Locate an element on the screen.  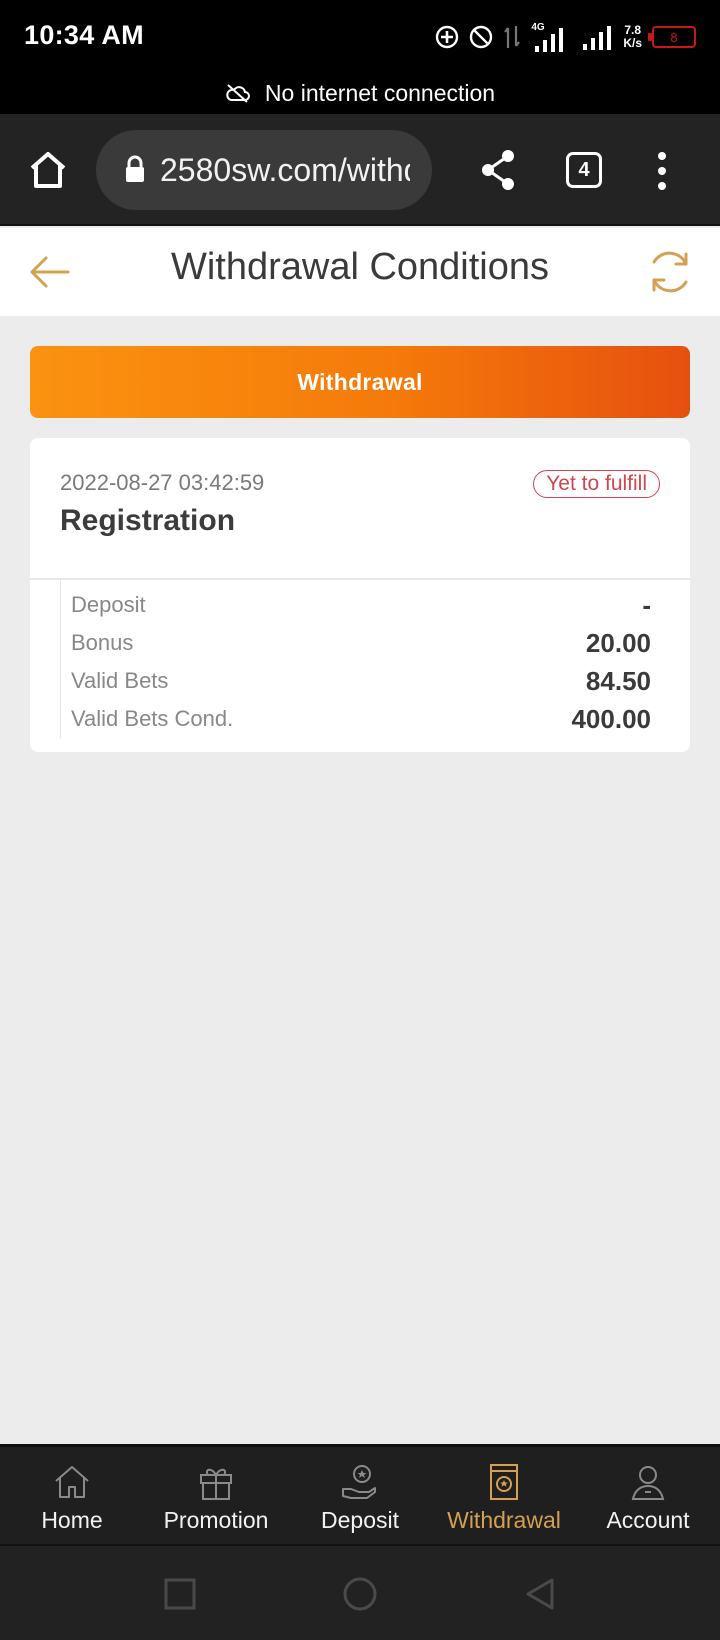
address-bar: 2580sw.com/withdrawal is located at coordinates (264, 170).